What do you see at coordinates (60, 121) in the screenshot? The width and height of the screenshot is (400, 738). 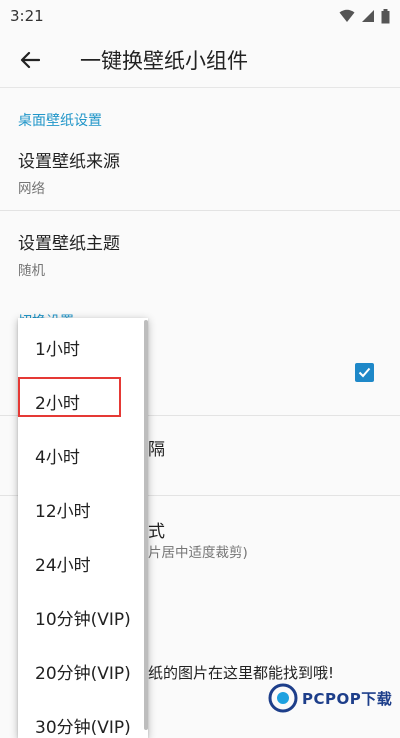 I see `section-header-desktop: 桌面壁纸设置` at bounding box center [60, 121].